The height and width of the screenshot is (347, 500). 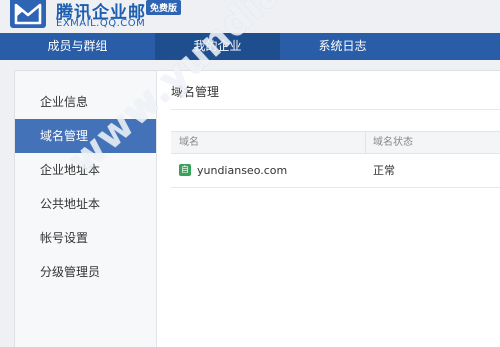 What do you see at coordinates (85, 238) in the screenshot?
I see `sidebar-item-account-settings: 帐号设置` at bounding box center [85, 238].